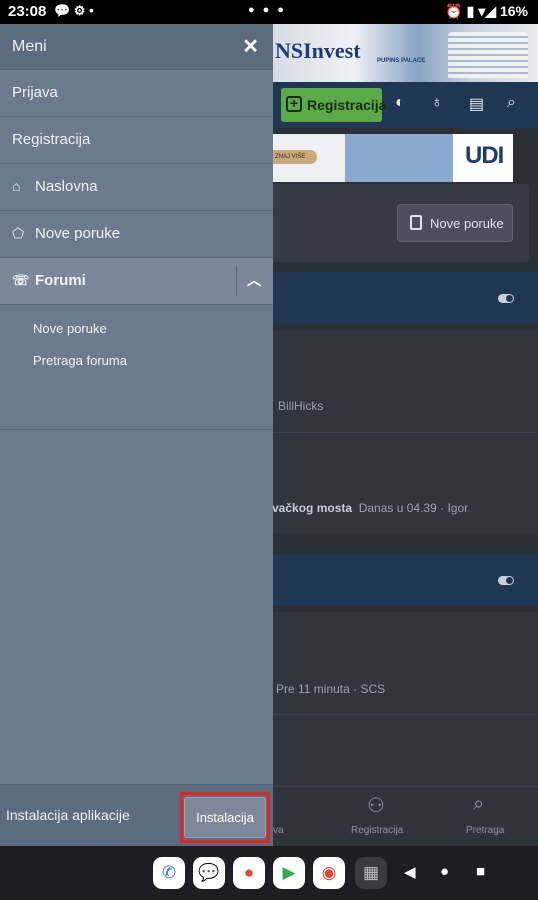 The height and width of the screenshot is (900, 538). What do you see at coordinates (405, 699) in the screenshot?
I see `forum-list` at bounding box center [405, 699].